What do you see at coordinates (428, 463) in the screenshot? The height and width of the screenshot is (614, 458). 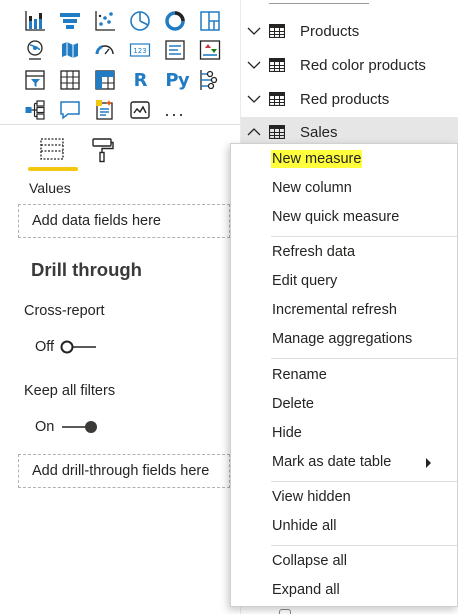 I see `submenu-arrow-icon` at bounding box center [428, 463].